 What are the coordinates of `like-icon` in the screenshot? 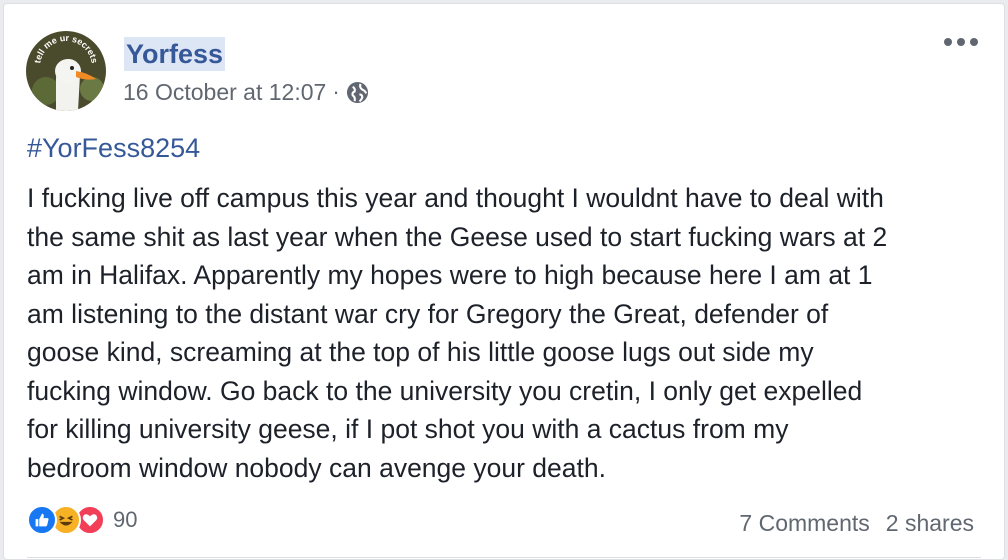 It's located at (42, 520).